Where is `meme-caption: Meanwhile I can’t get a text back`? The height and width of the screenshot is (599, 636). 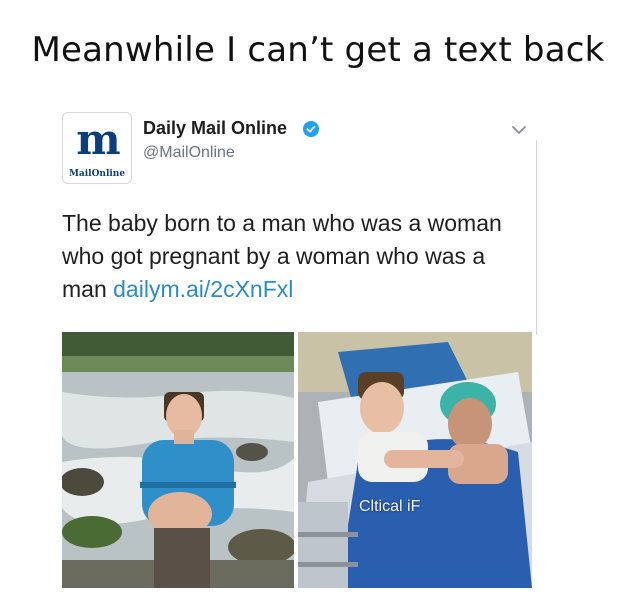
meme-caption: Meanwhile I can’t get a text back is located at coordinates (318, 50).